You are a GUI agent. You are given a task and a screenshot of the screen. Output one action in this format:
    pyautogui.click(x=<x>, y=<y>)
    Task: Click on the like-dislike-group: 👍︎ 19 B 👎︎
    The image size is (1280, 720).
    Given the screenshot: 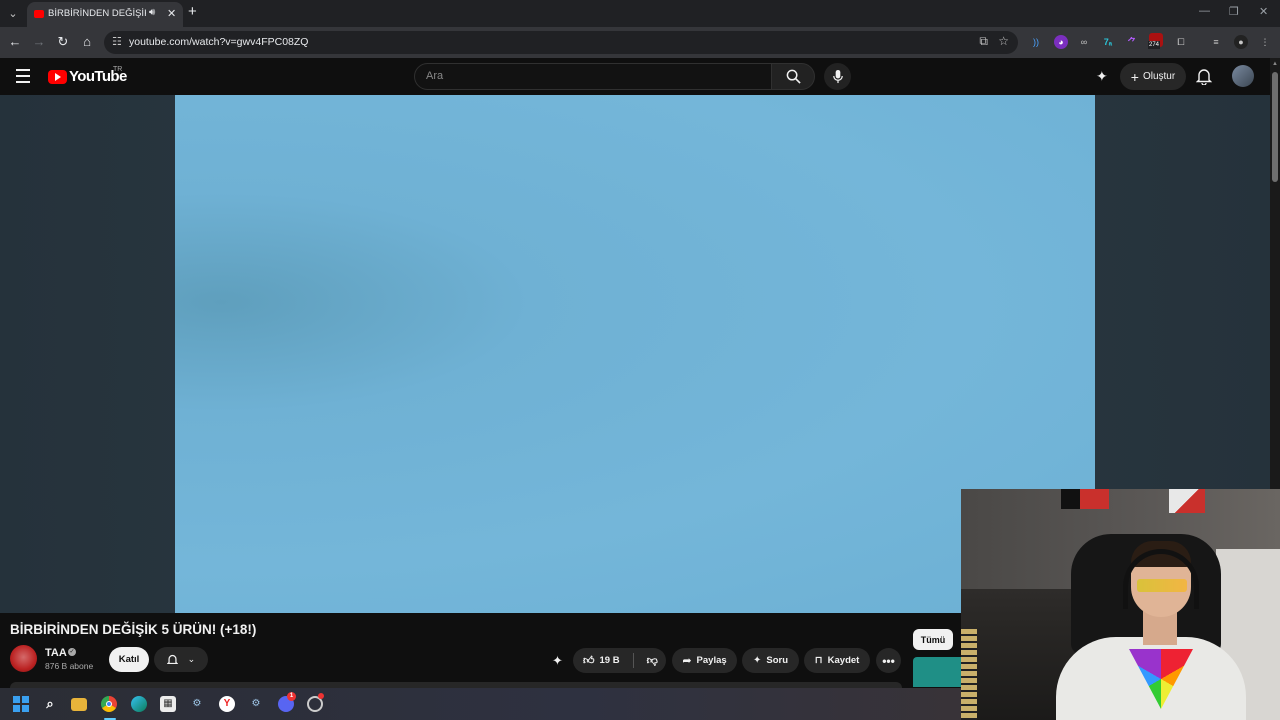 What is the action you would take?
    pyautogui.click(x=619, y=660)
    